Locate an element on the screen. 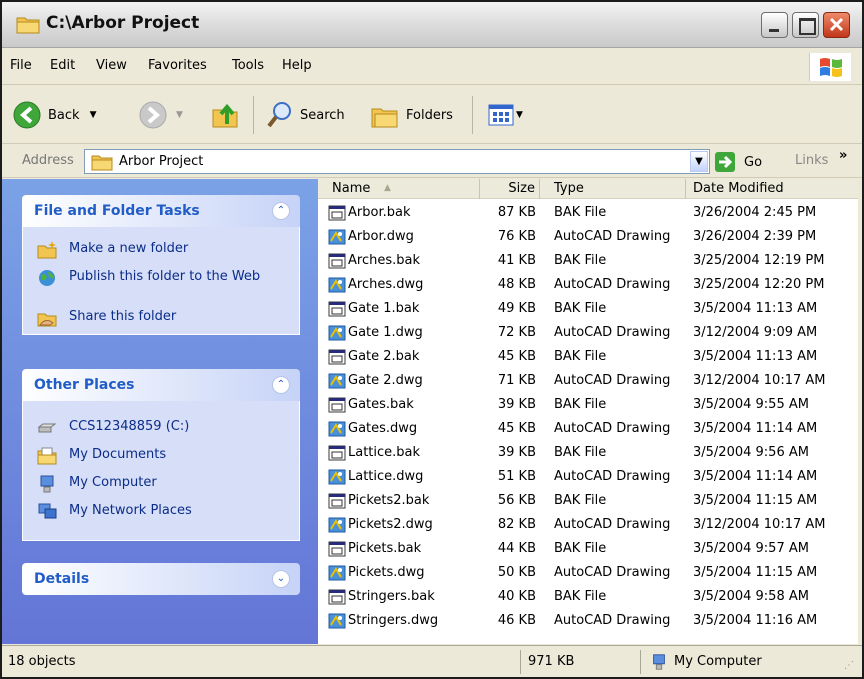  close-button is located at coordinates (836, 25).